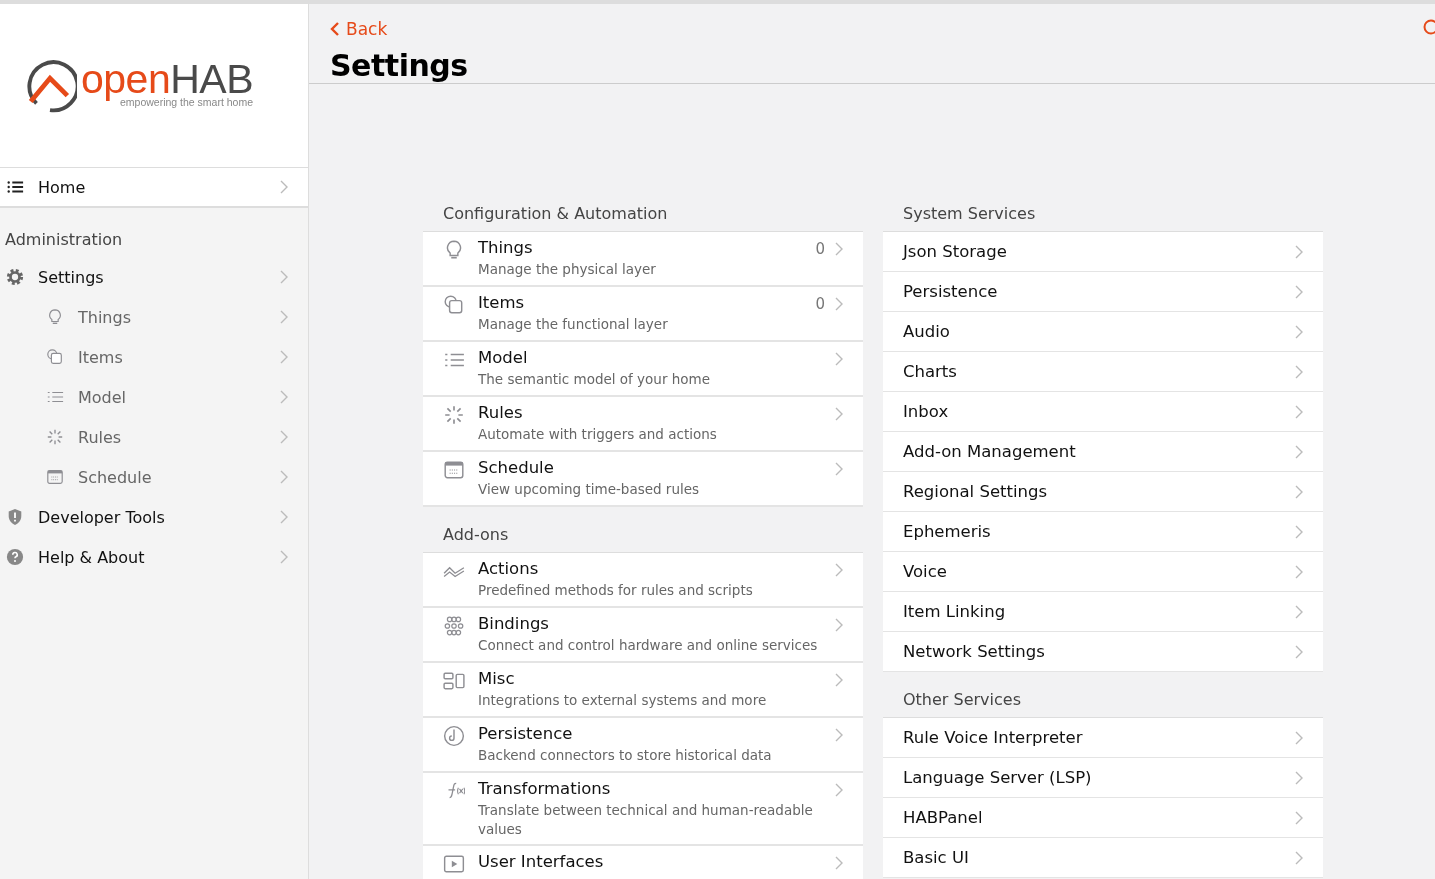 This screenshot has width=1435, height=879. I want to click on settings-list-item: Voice, so click(1103, 572).